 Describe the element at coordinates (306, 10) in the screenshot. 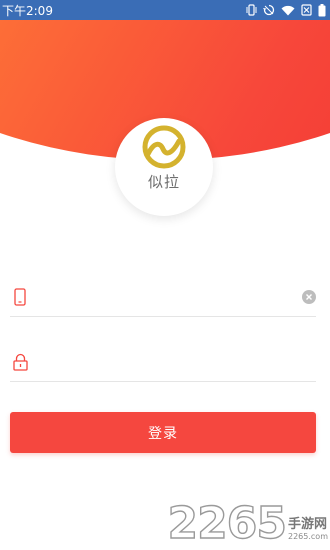

I see `sim-blocked-icon` at that location.